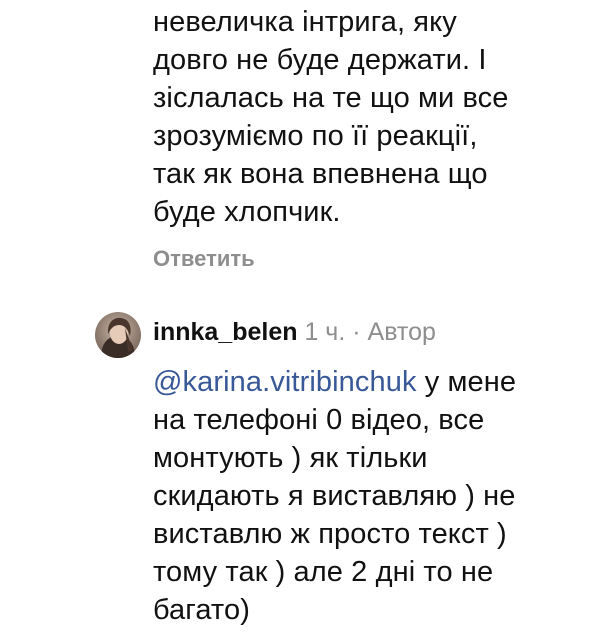  I want to click on avatar, so click(118, 335).